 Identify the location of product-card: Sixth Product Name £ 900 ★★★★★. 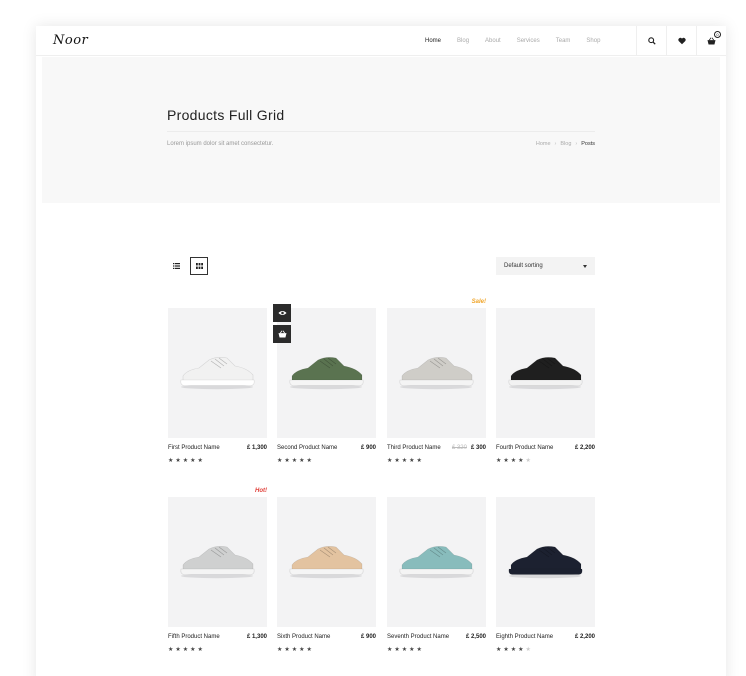
(326, 575).